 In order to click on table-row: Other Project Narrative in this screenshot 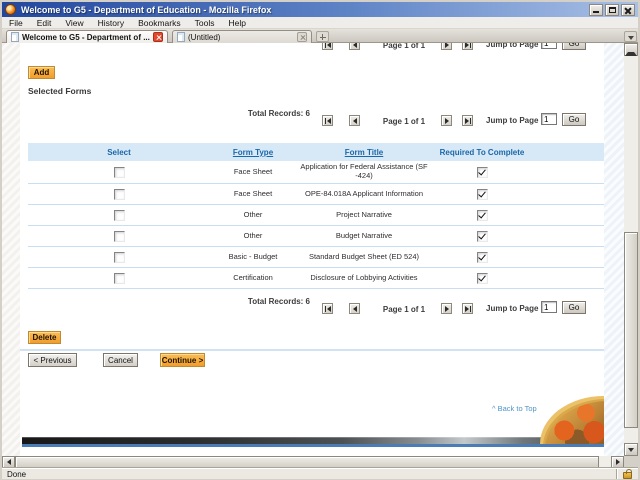, I will do `click(316, 215)`.